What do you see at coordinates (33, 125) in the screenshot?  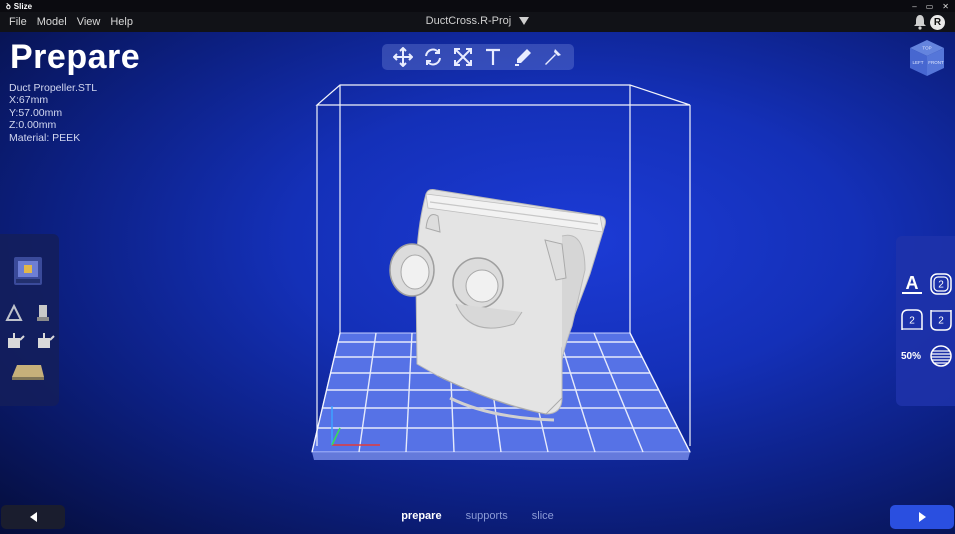 I see `model-z-dimension: Z:0.00mm` at bounding box center [33, 125].